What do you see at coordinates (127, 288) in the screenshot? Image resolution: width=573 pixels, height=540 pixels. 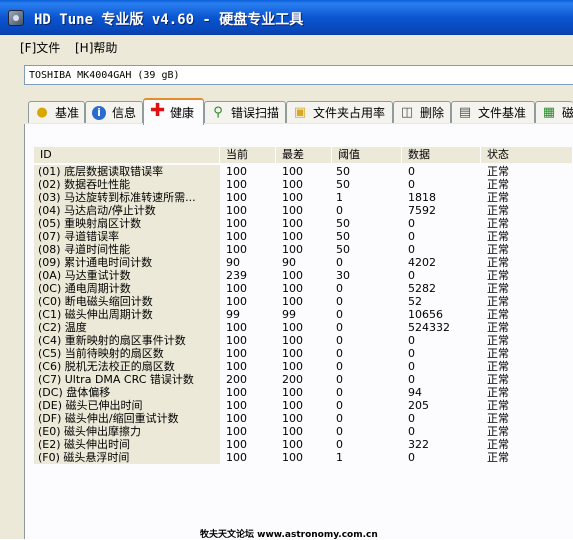 I see `attribute-name-cell: (0C) 通电周期计数` at bounding box center [127, 288].